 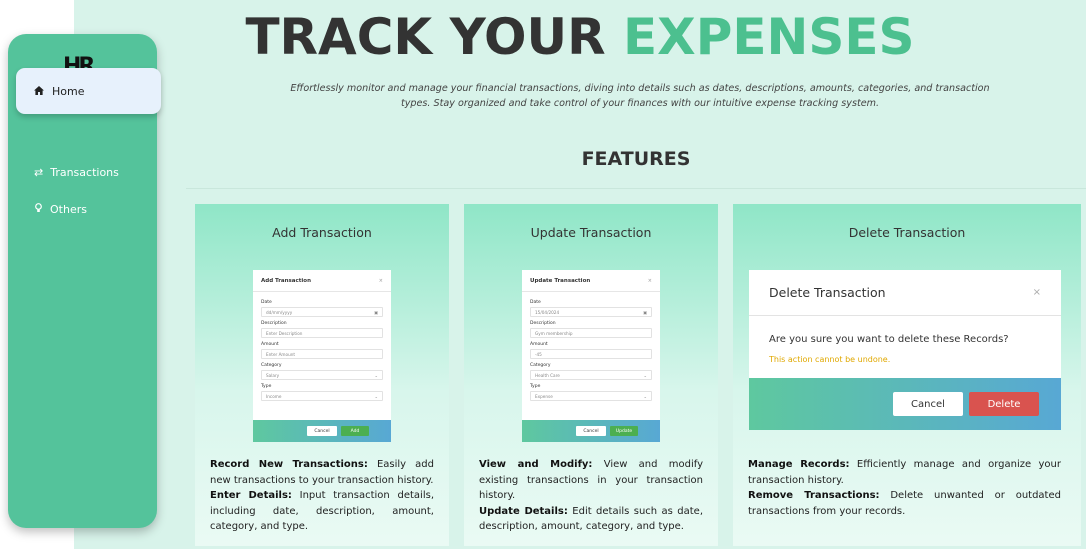 I want to click on features-heading: FEATURES, so click(x=636, y=159).